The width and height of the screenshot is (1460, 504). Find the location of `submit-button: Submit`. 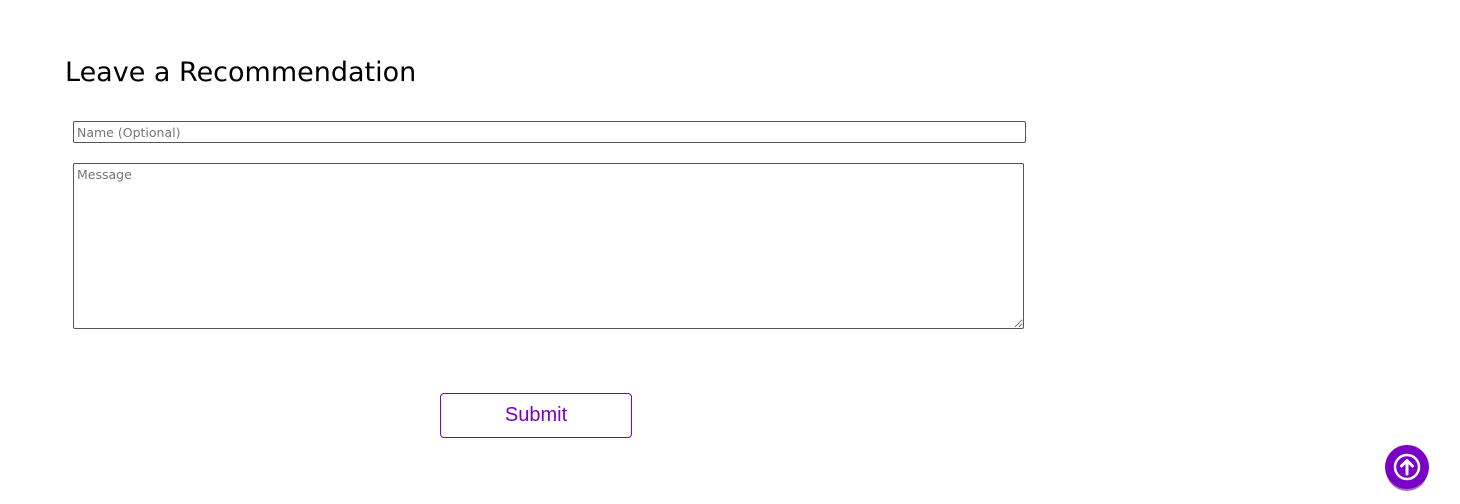

submit-button: Submit is located at coordinates (536, 415).